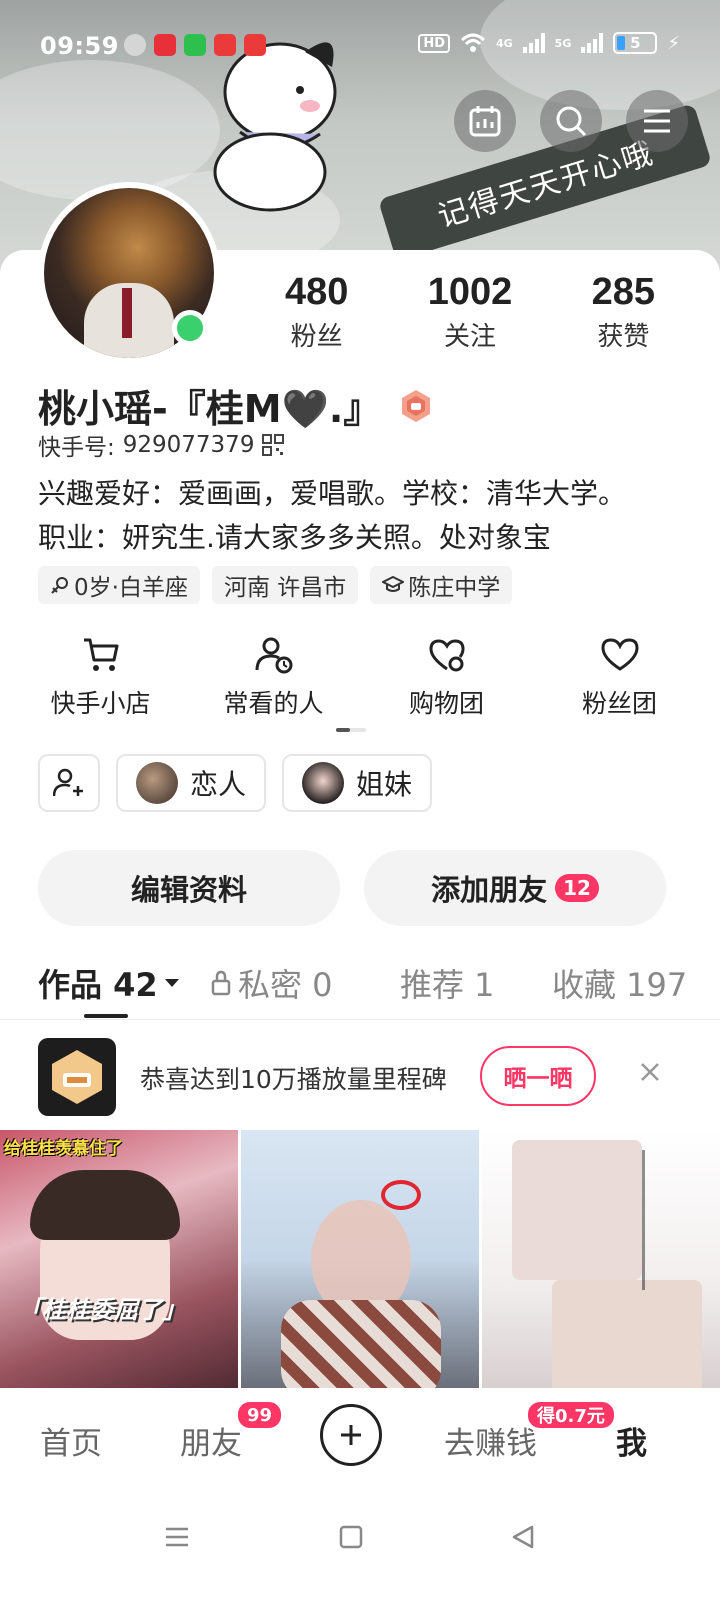 This screenshot has width=720, height=1608. Describe the element at coordinates (472, 42) in the screenshot. I see `wifi-icon` at that location.